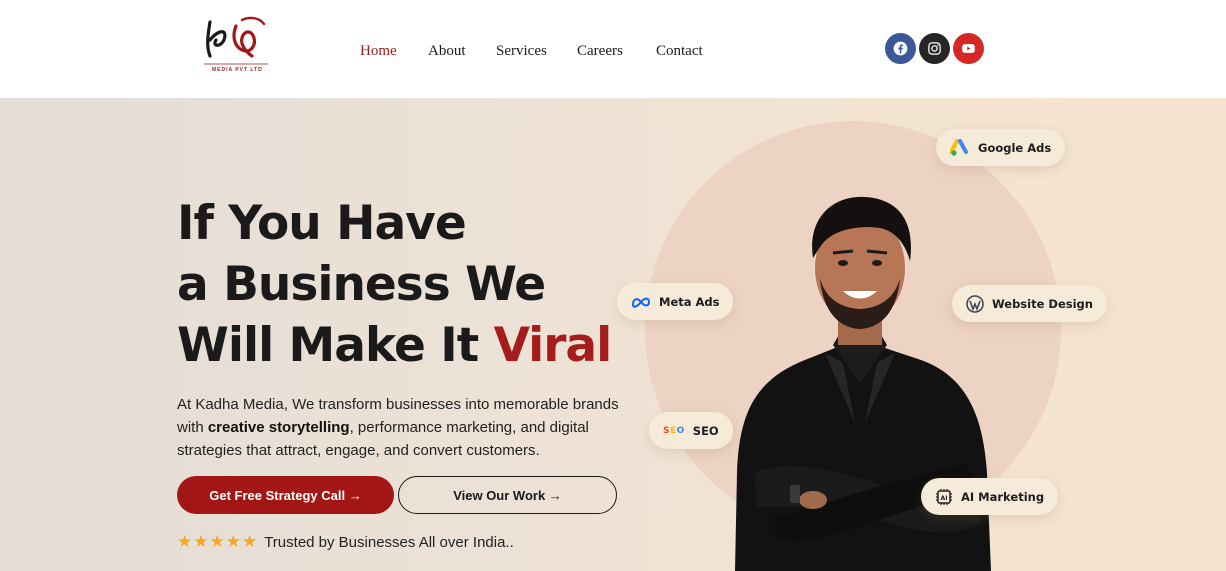 Image resolution: width=1226 pixels, height=571 pixels. What do you see at coordinates (447, 51) in the screenshot?
I see `nav-about: About` at bounding box center [447, 51].